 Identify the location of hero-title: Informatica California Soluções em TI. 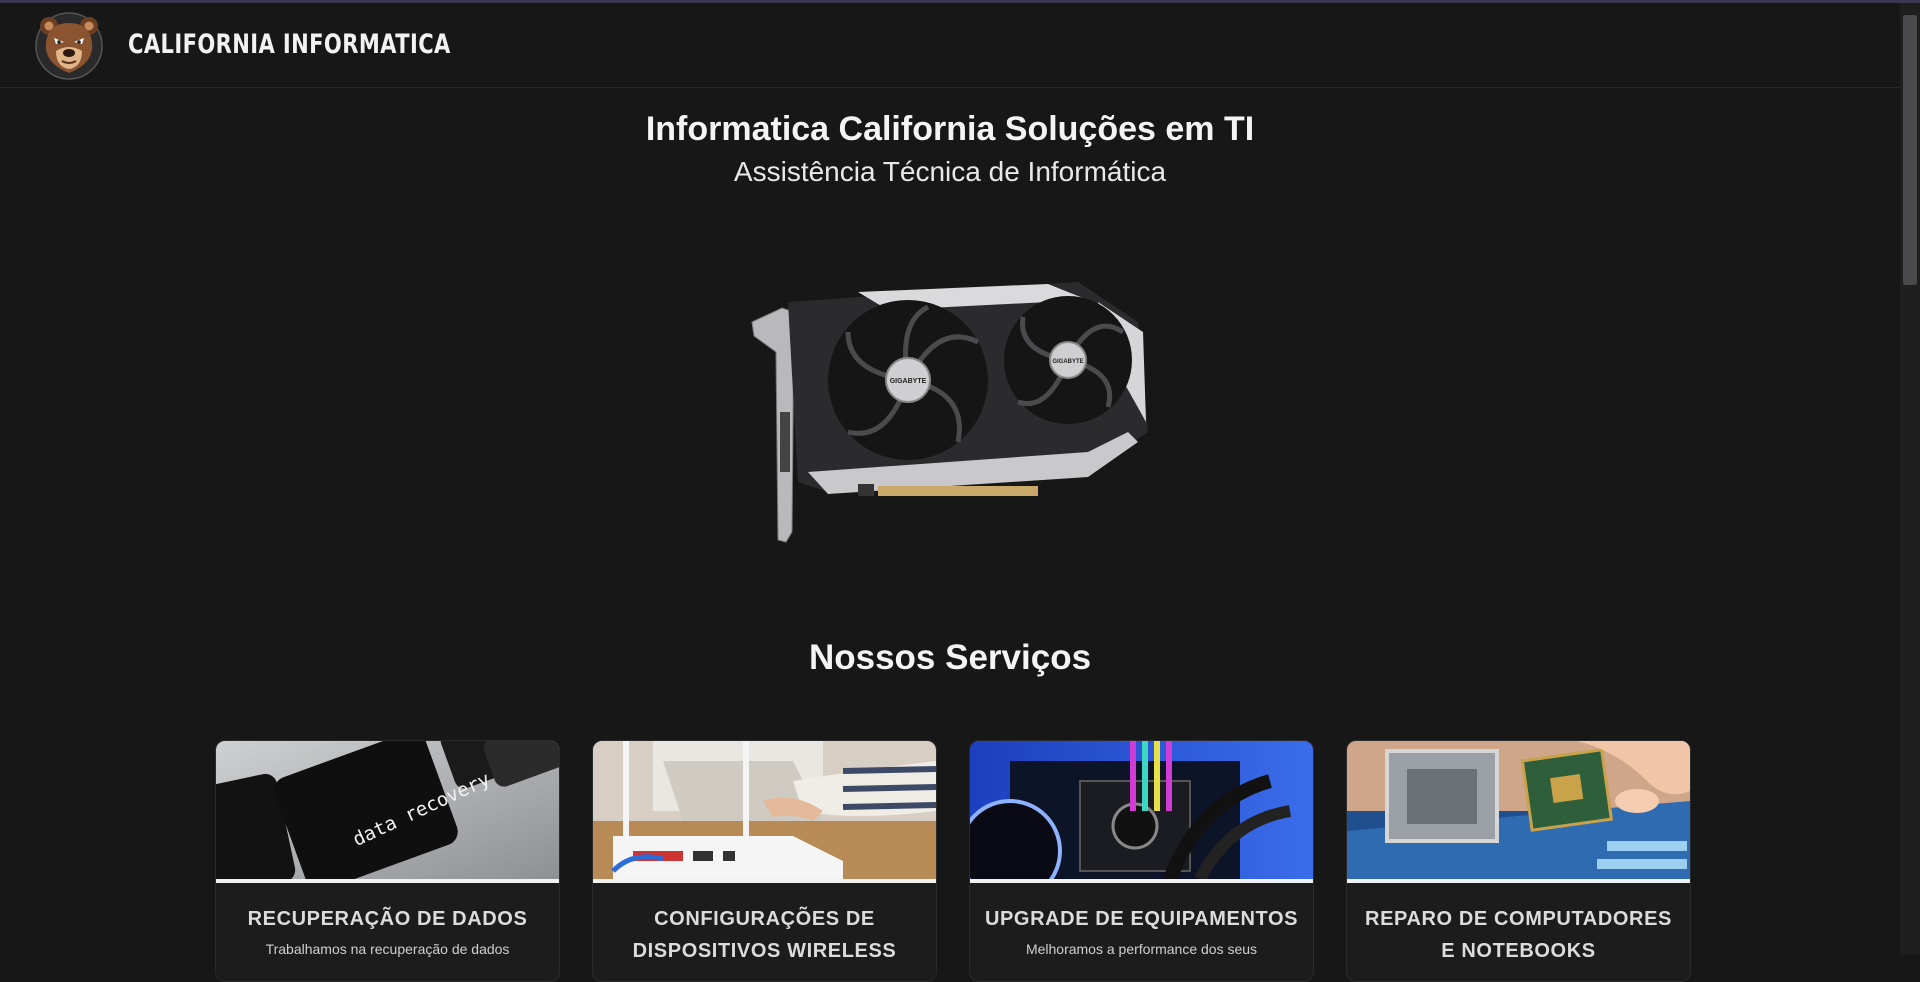
(950, 129).